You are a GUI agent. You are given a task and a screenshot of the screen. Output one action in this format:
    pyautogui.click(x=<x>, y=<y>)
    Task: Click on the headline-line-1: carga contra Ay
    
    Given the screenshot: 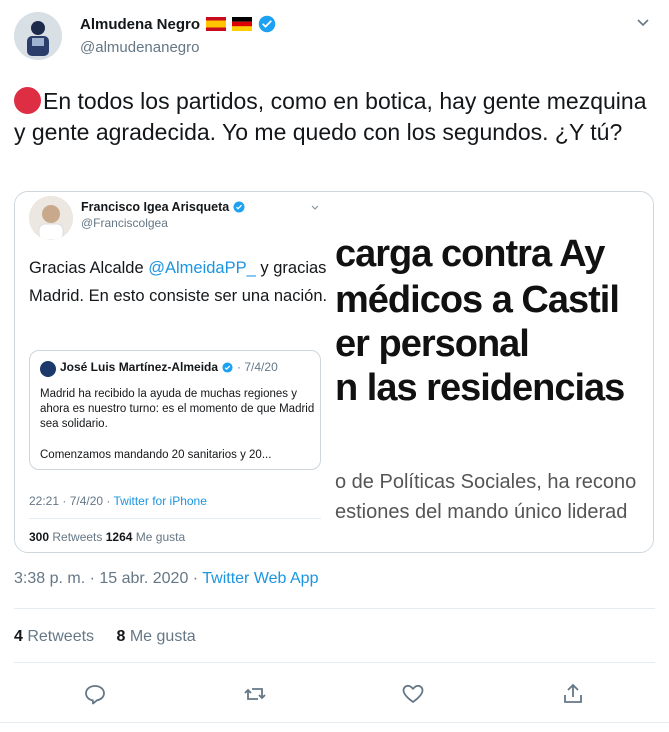 What is the action you would take?
    pyautogui.click(x=470, y=254)
    